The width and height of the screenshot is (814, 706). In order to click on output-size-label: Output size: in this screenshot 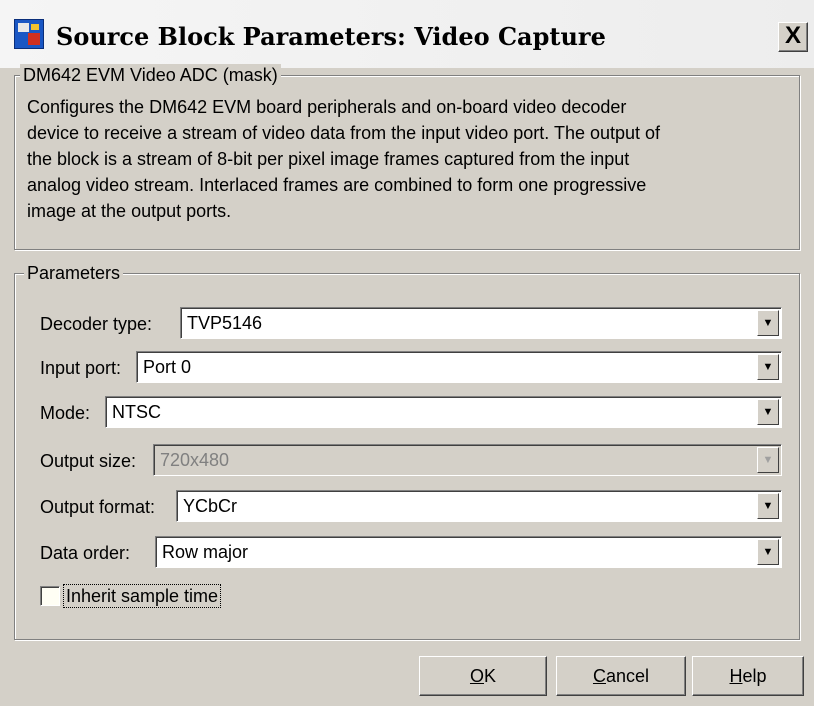, I will do `click(88, 461)`.